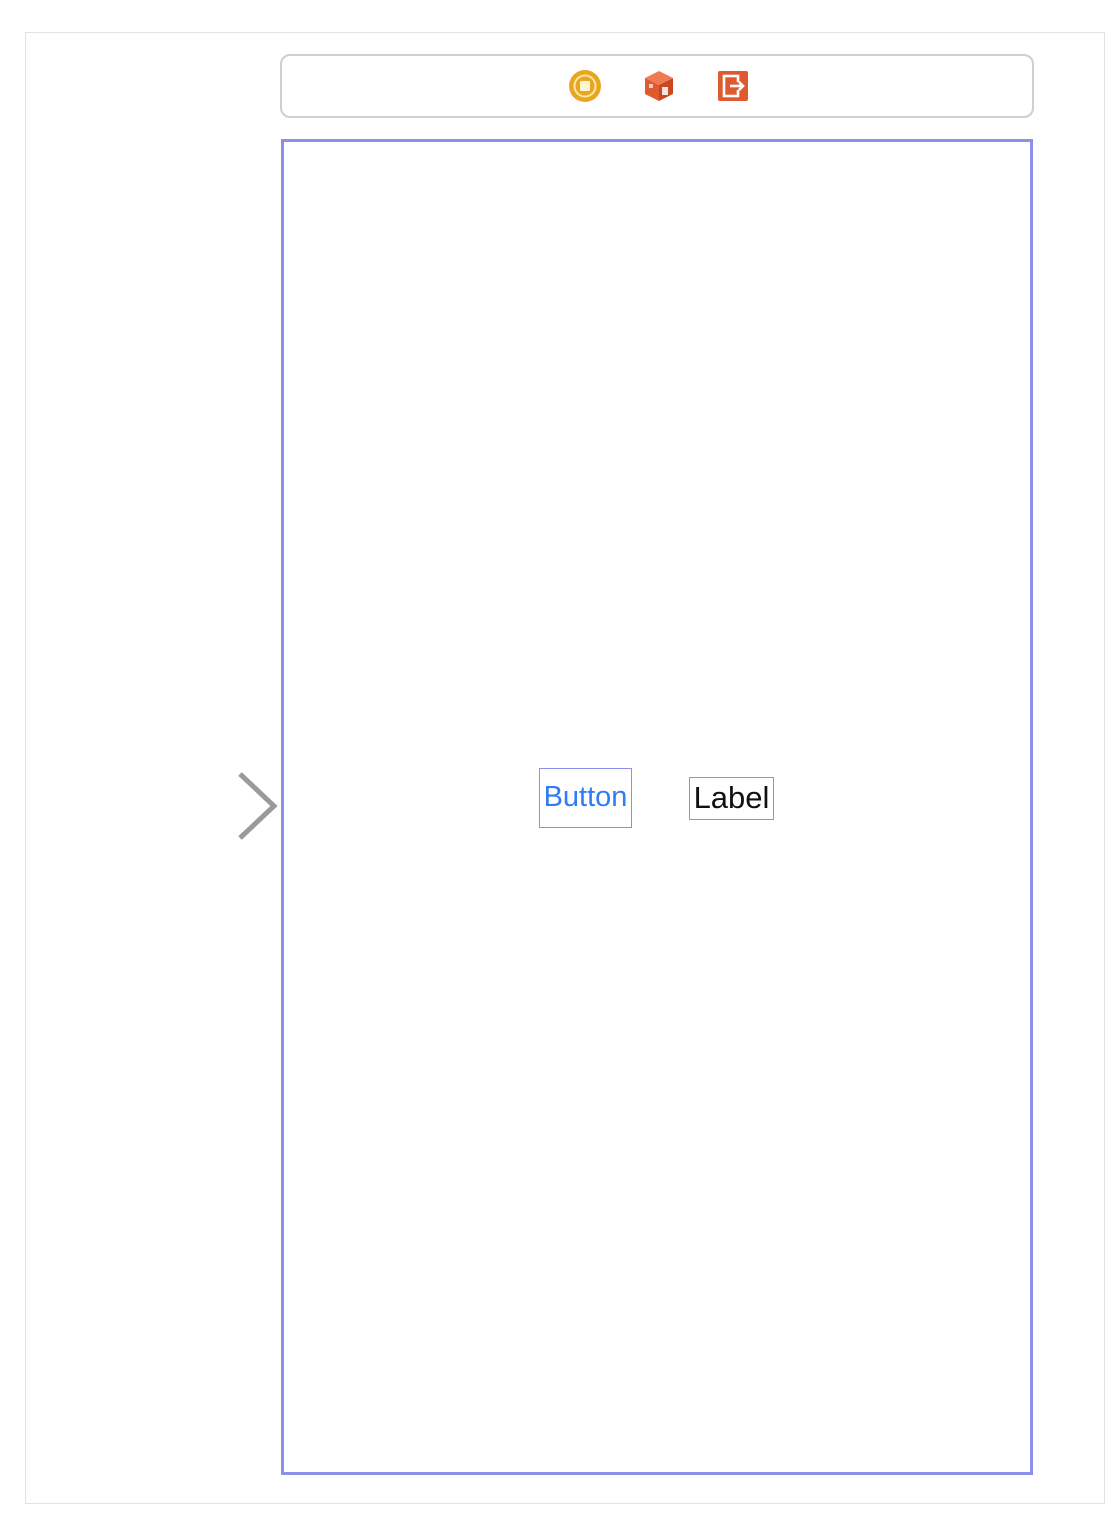 This screenshot has width=1114, height=1520. Describe the element at coordinates (731, 798) in the screenshot. I see `label-element: Label` at that location.